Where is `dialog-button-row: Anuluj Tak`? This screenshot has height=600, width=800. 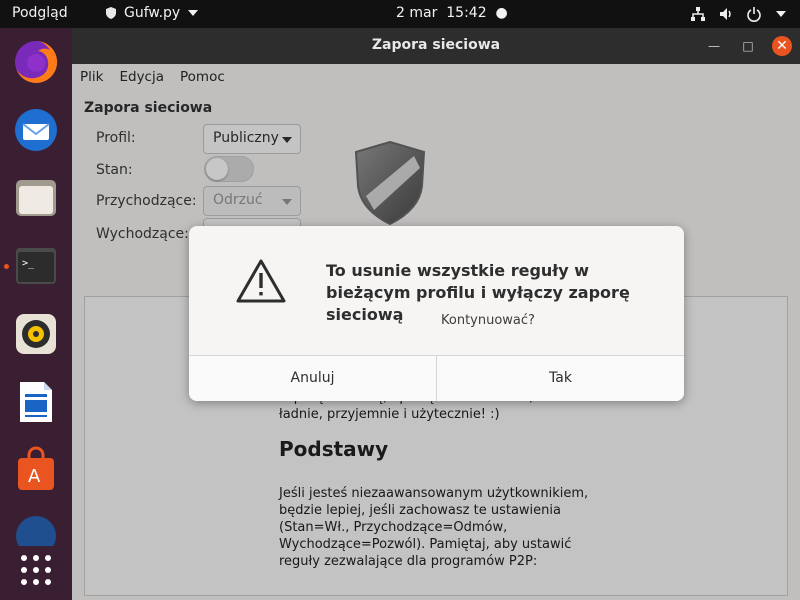 dialog-button-row: Anuluj Tak is located at coordinates (436, 378).